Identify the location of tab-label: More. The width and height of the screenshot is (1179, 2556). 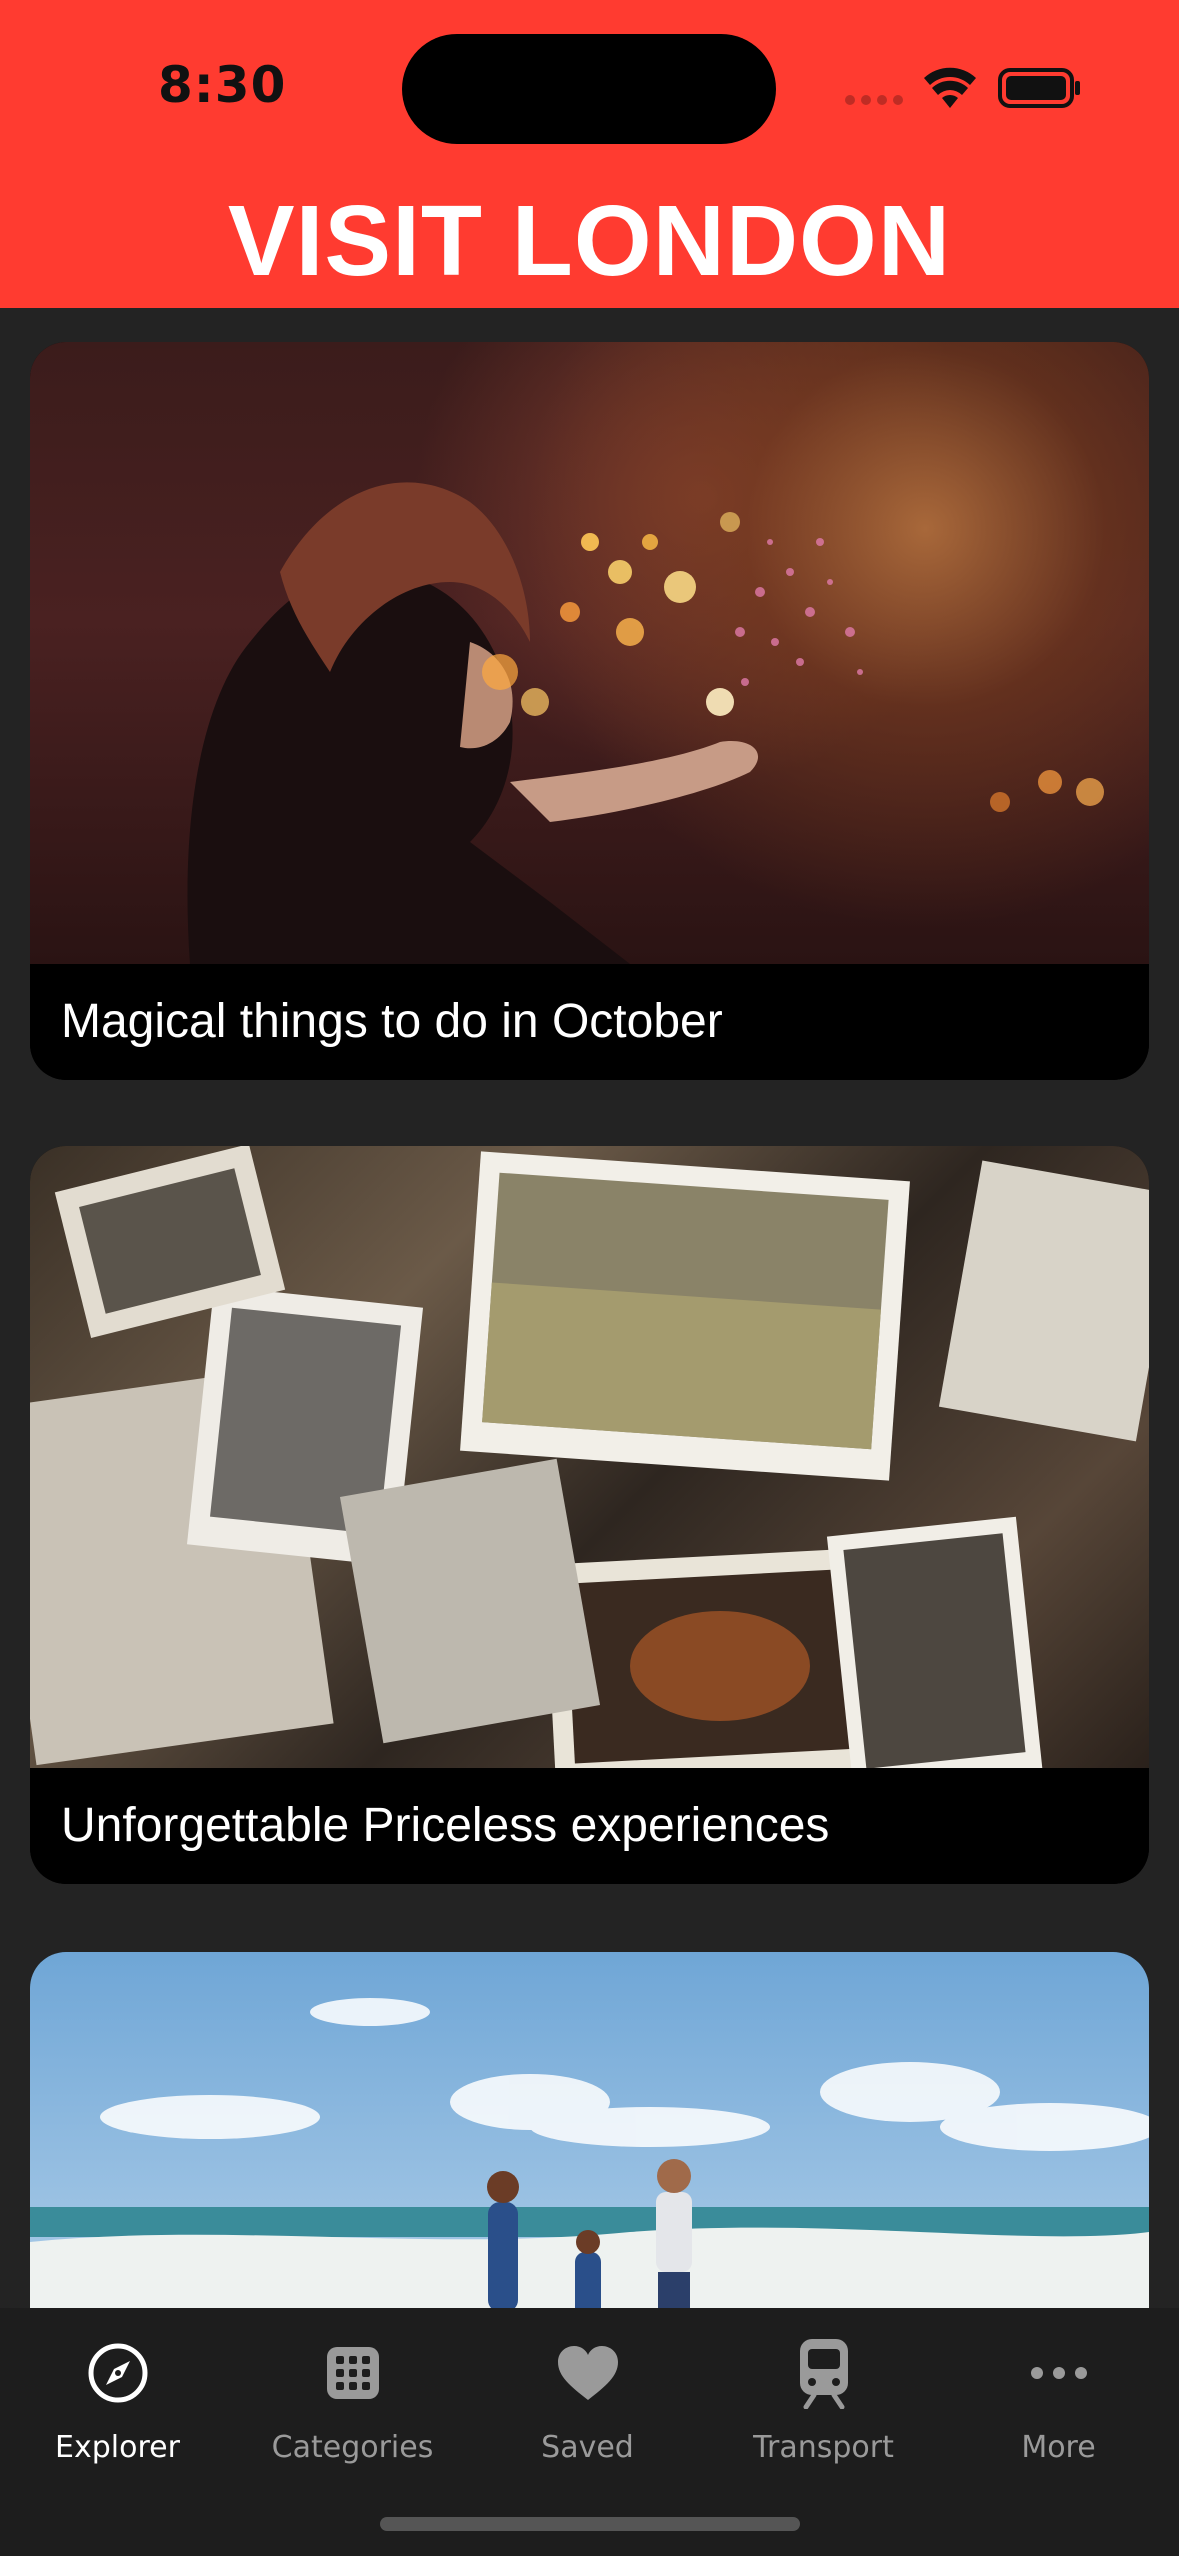
(1058, 2447).